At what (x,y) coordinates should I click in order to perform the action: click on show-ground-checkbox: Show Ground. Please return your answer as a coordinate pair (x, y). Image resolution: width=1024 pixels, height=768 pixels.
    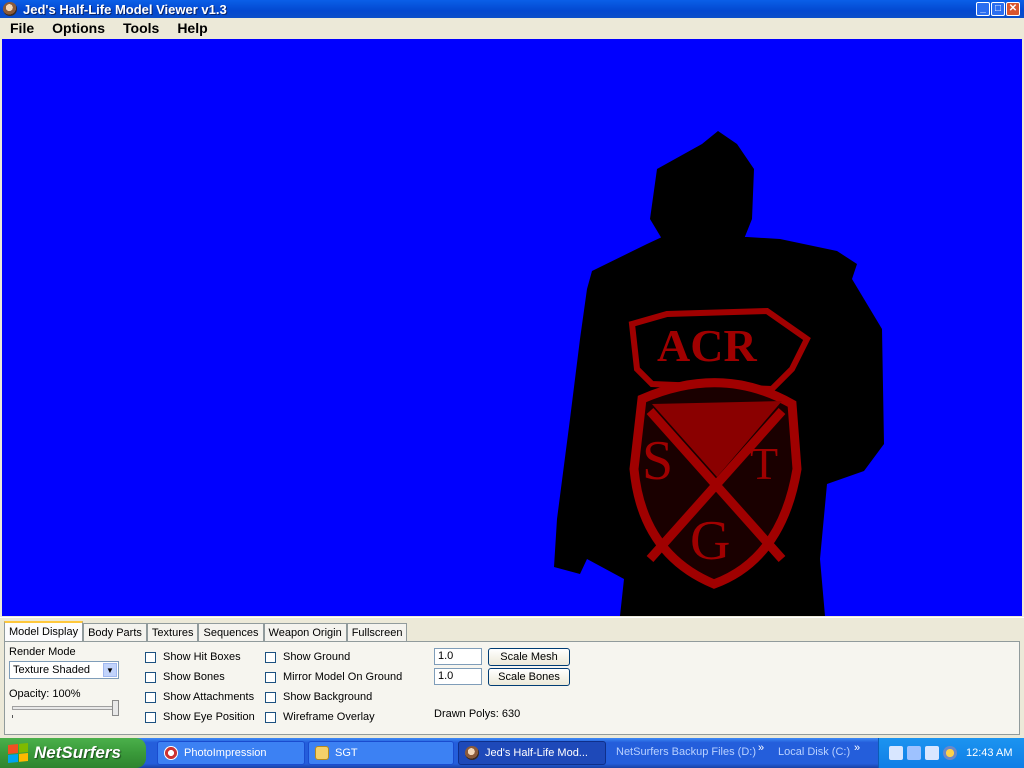
    Looking at the image, I should click on (307, 657).